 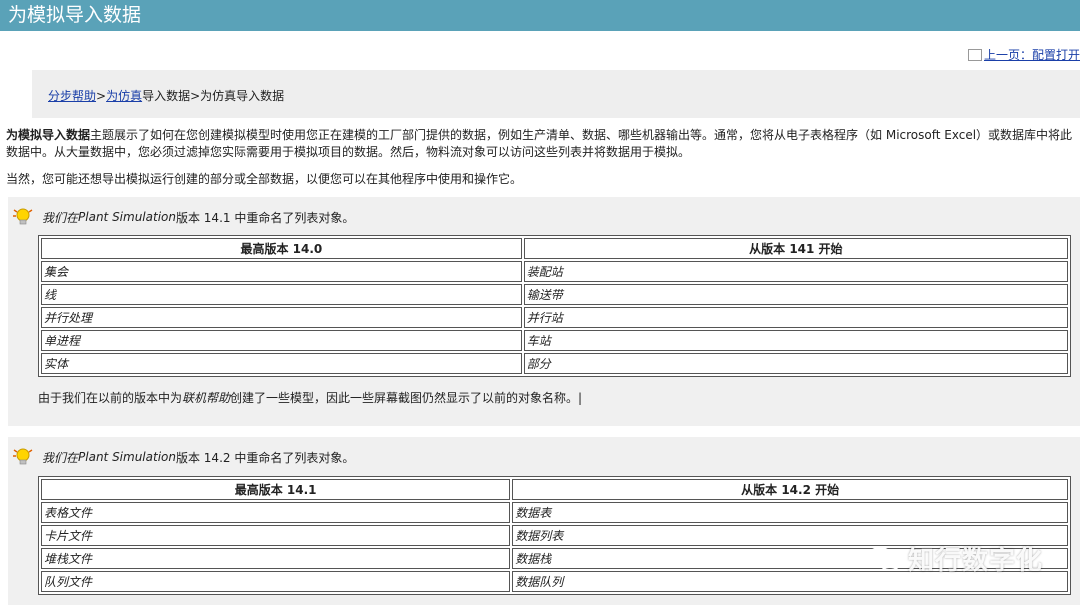 What do you see at coordinates (795, 271) in the screenshot?
I see `new-name-cell: 装配站` at bounding box center [795, 271].